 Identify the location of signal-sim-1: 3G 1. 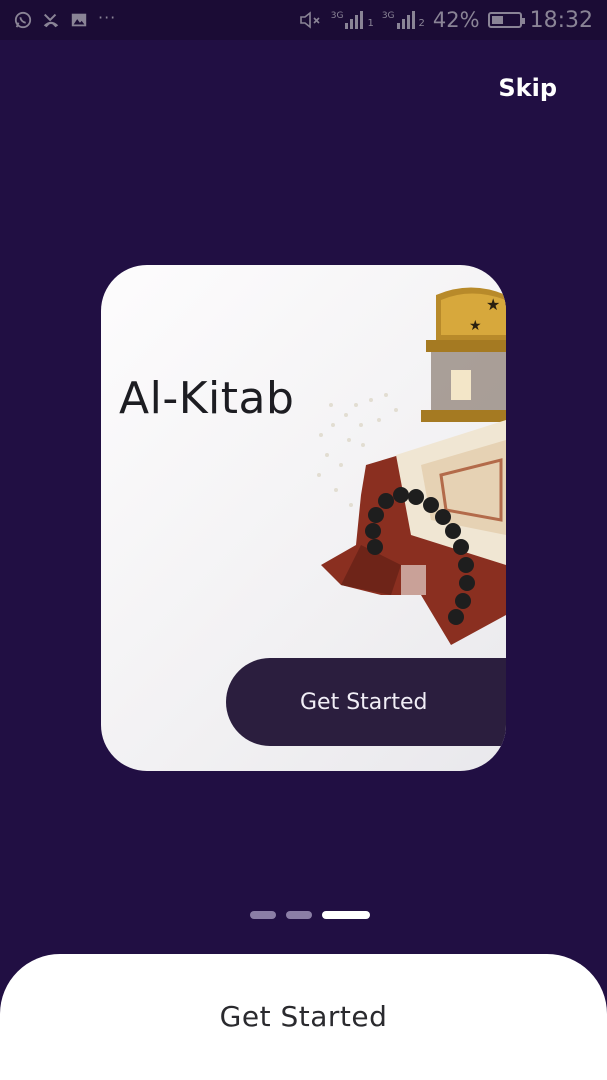
(352, 20).